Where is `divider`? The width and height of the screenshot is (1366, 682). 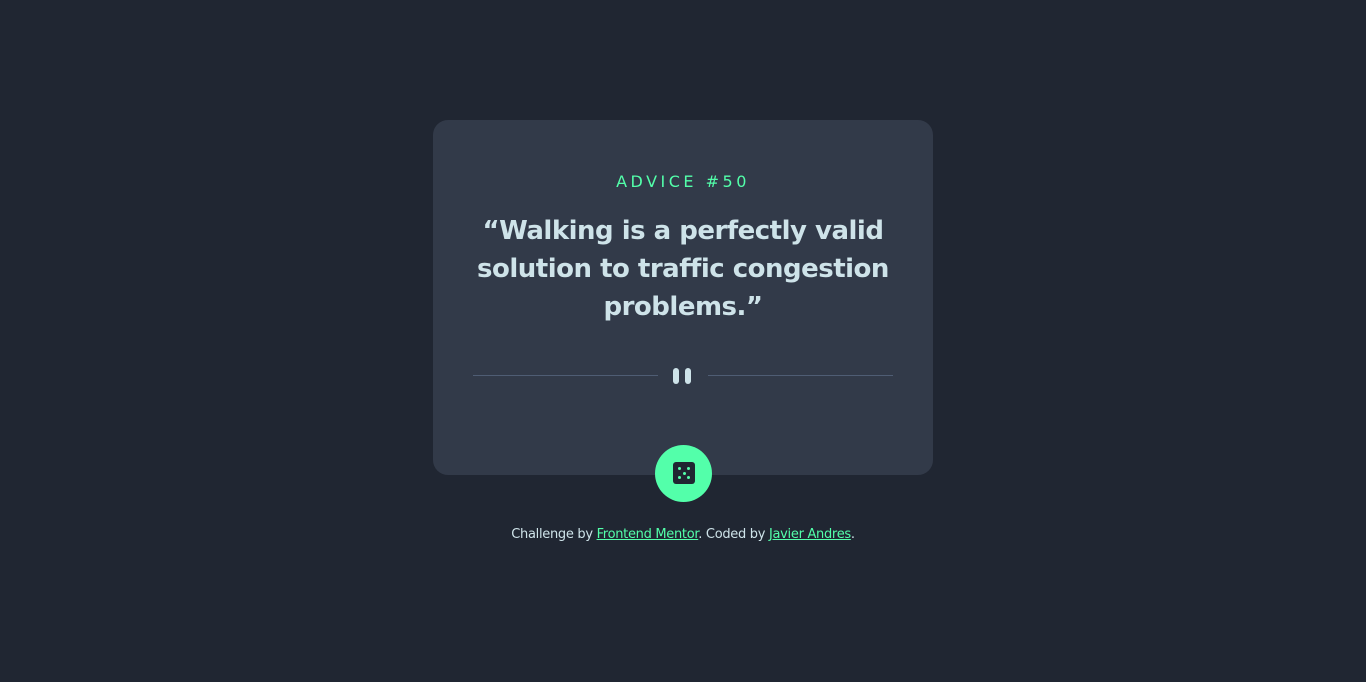 divider is located at coordinates (683, 376).